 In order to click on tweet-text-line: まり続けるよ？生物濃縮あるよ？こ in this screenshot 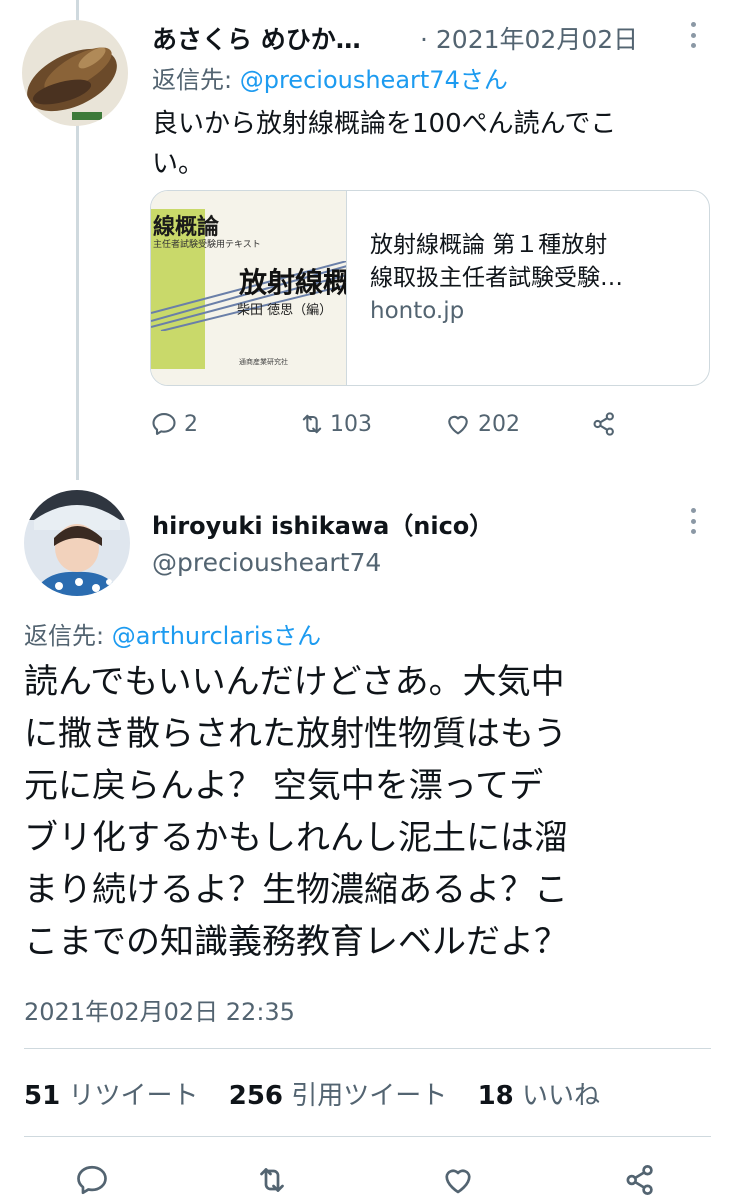, I will do `click(296, 890)`.